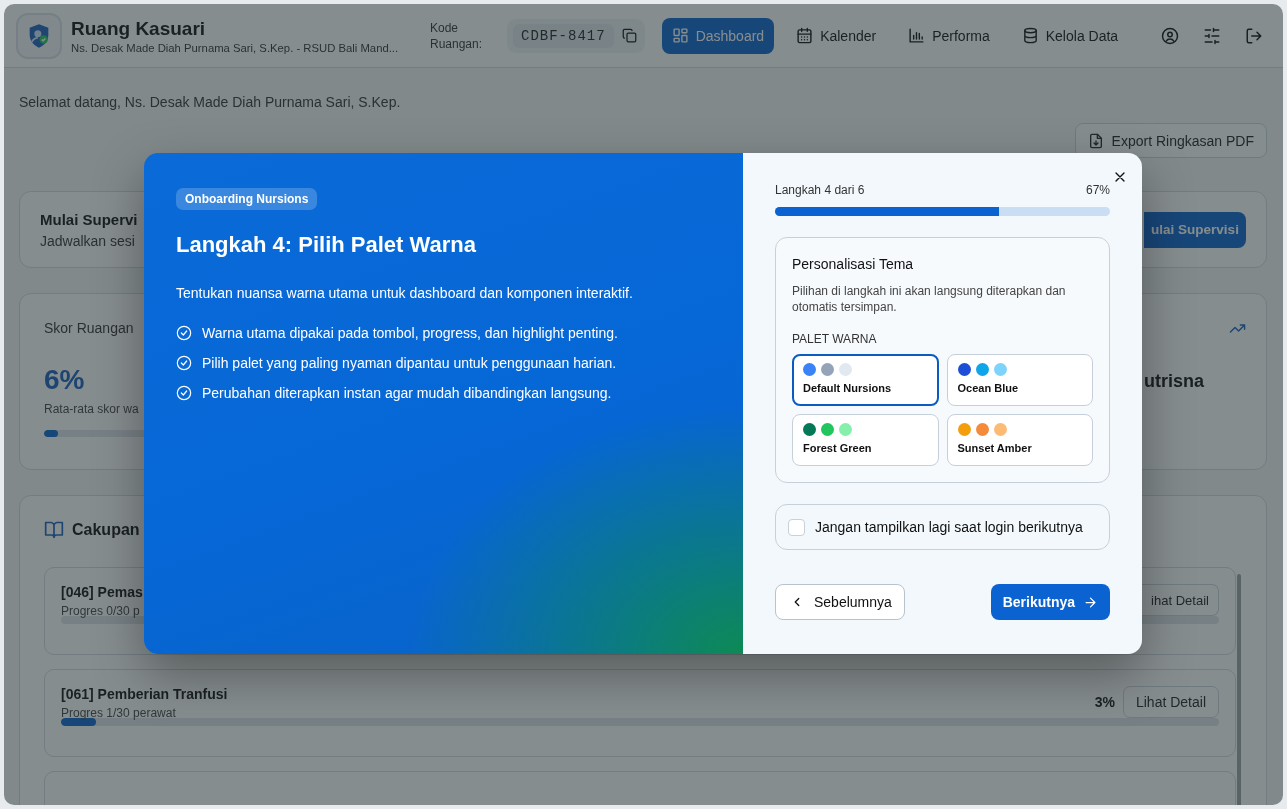 The width and height of the screenshot is (1287, 809). Describe the element at coordinates (1070, 35) in the screenshot. I see `nav-tab: Kelola Data` at that location.